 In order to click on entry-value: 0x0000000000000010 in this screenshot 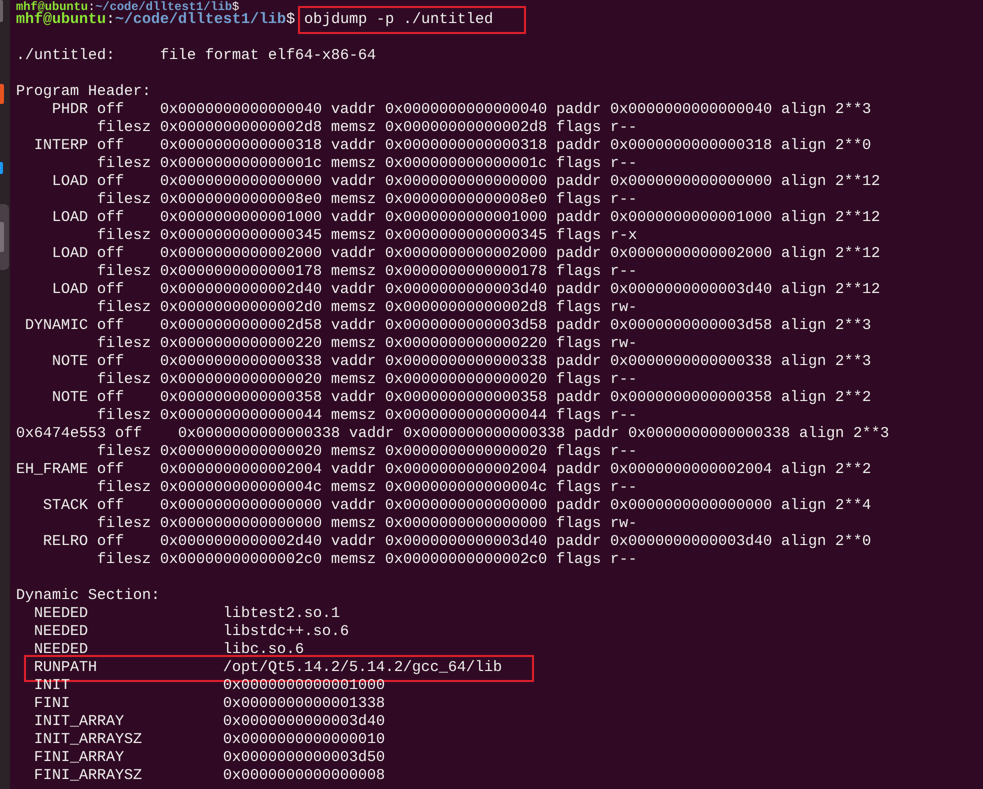, I will do `click(304, 740)`.